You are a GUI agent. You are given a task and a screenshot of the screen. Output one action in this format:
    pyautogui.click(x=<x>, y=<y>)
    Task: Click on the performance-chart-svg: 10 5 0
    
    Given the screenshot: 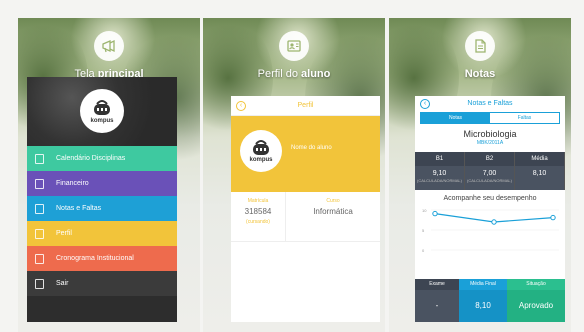 What is the action you would take?
    pyautogui.click(x=490, y=230)
    